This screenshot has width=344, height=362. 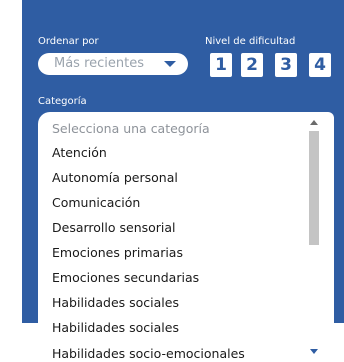 What do you see at coordinates (252, 65) in the screenshot?
I see `difficulty-level-2-button: 2` at bounding box center [252, 65].